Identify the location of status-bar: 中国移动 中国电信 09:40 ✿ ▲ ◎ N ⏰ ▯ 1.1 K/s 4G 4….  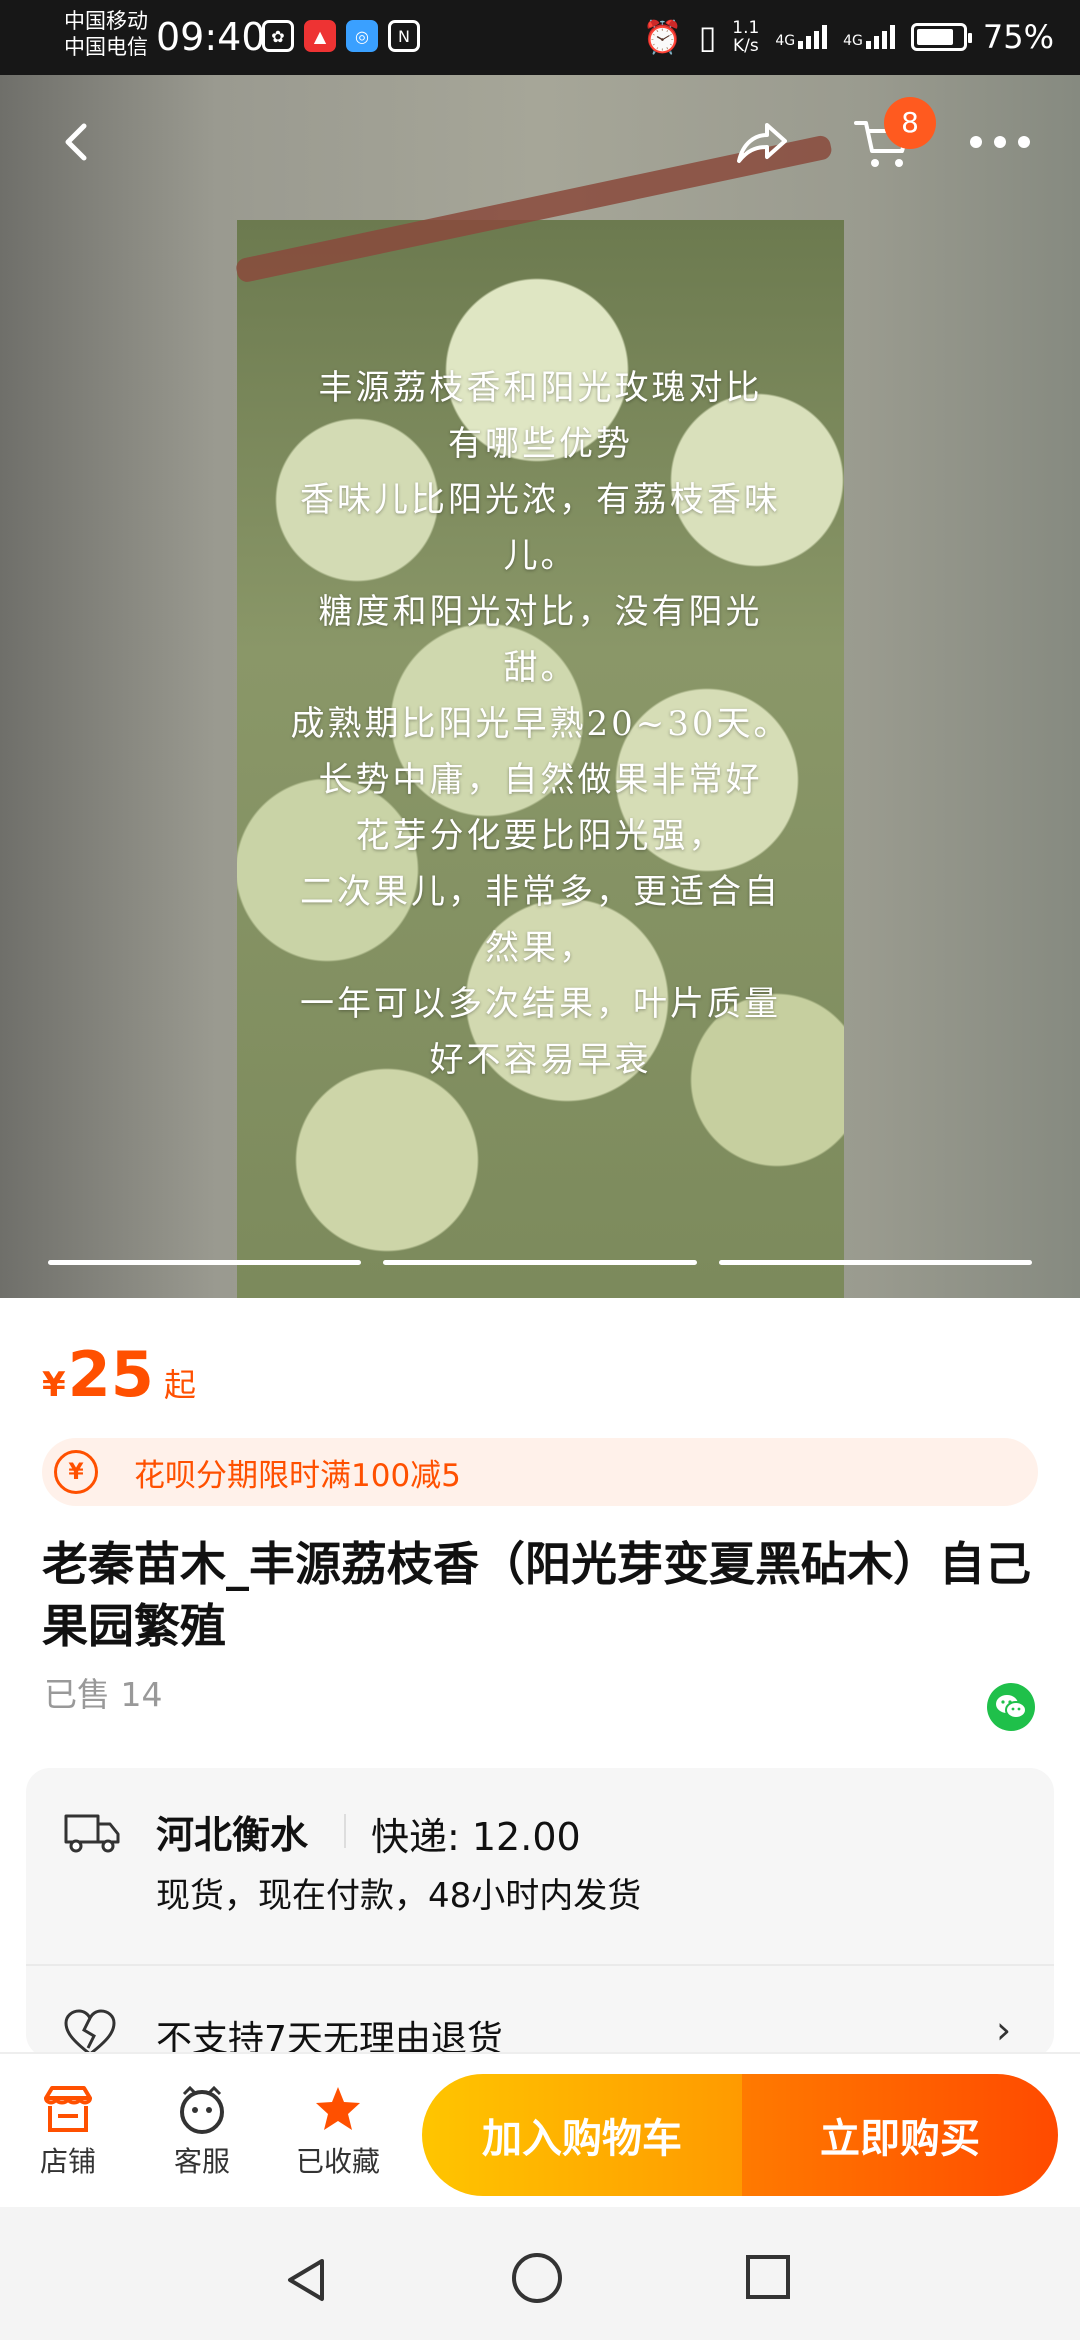
(540, 37).